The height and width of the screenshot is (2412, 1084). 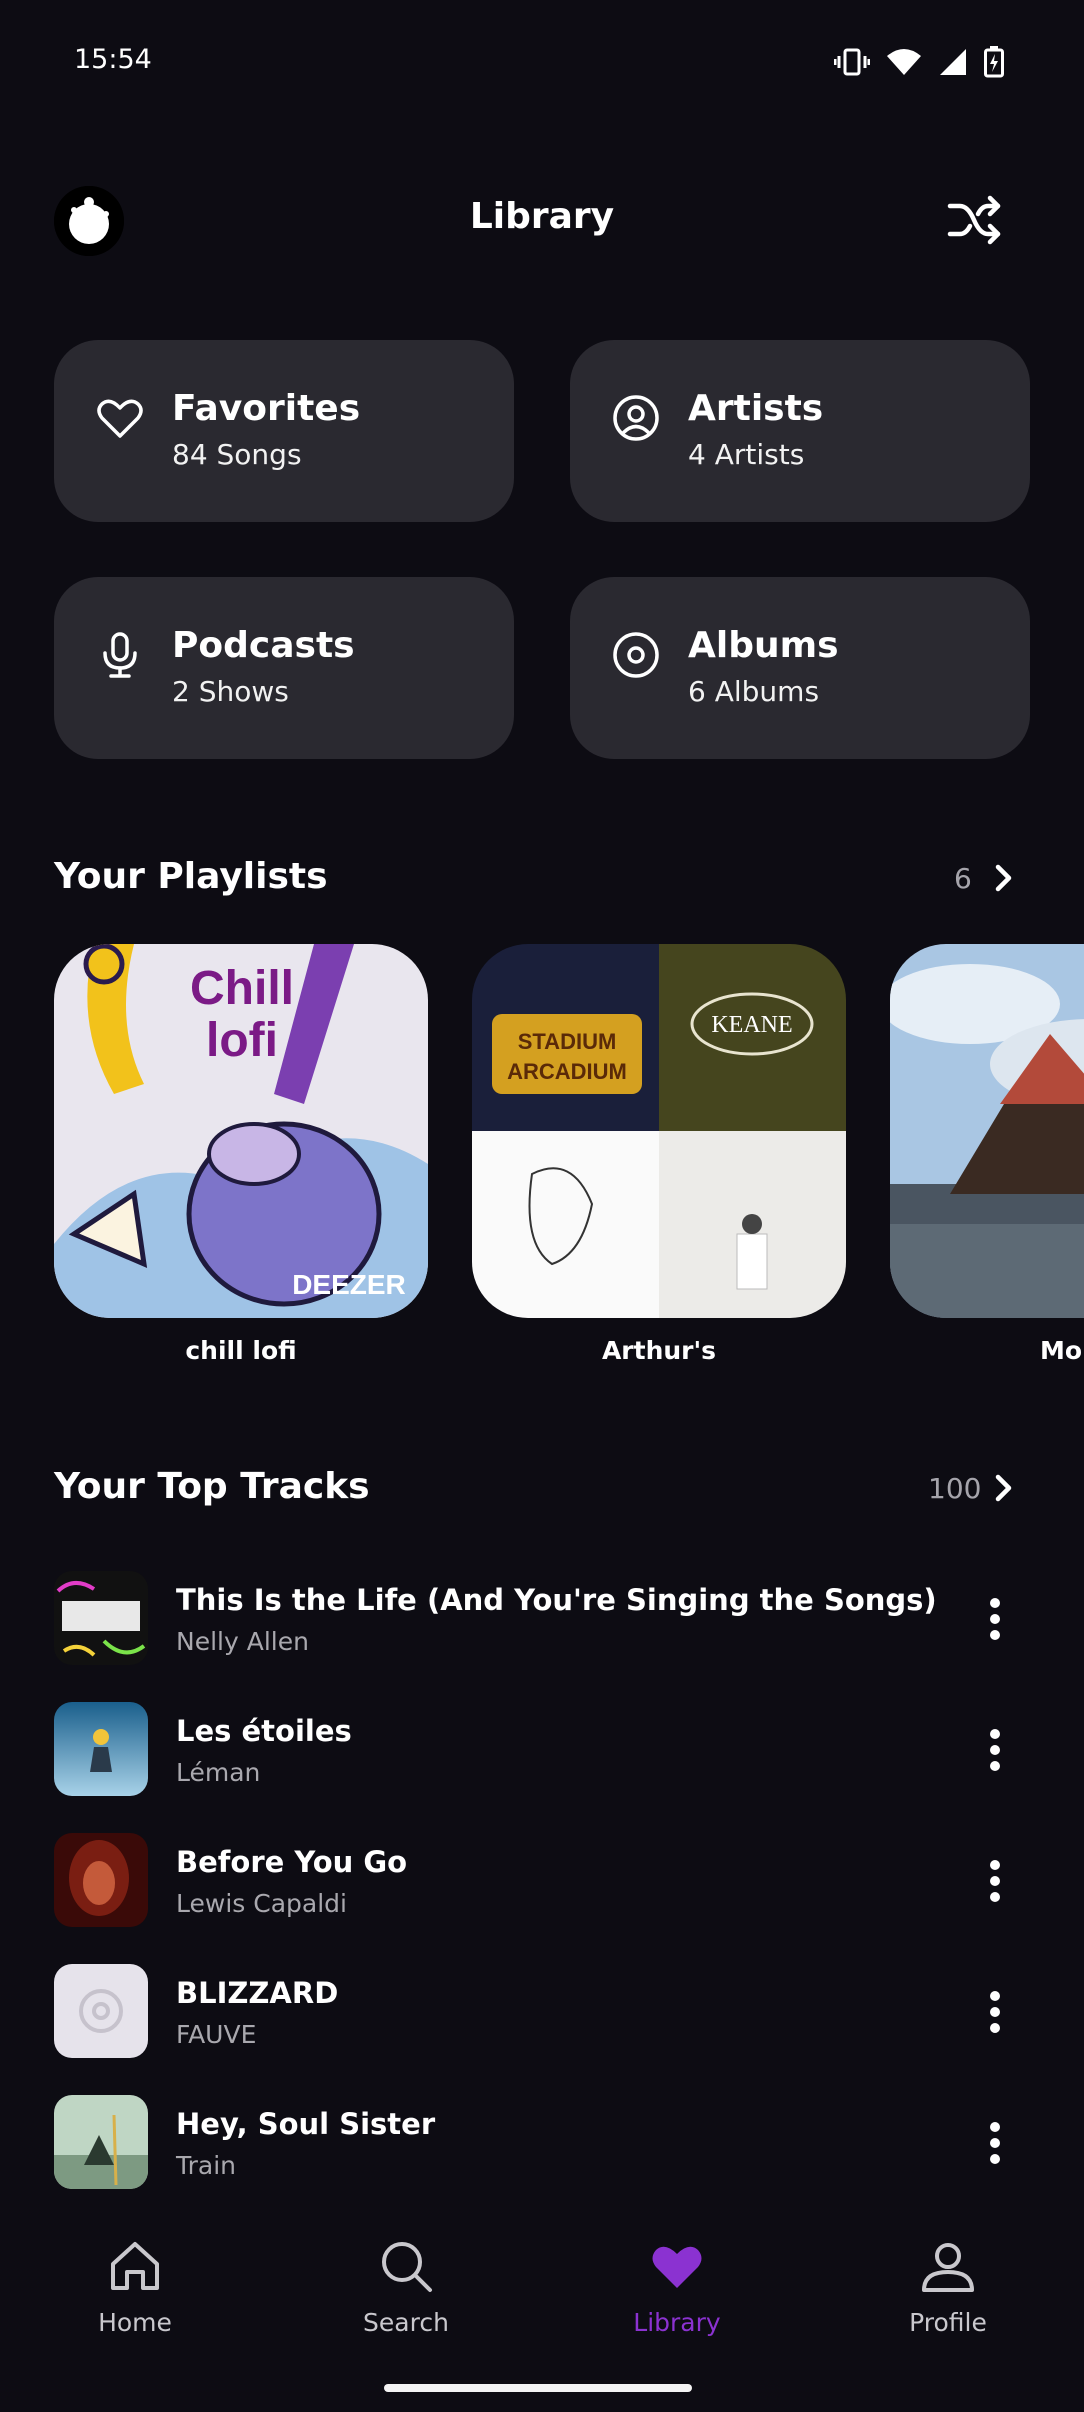 What do you see at coordinates (948, 2267) in the screenshot?
I see `profile-icon` at bounding box center [948, 2267].